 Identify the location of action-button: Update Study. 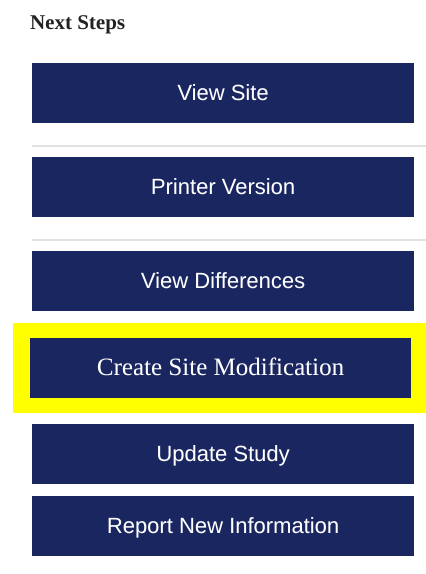
(223, 454).